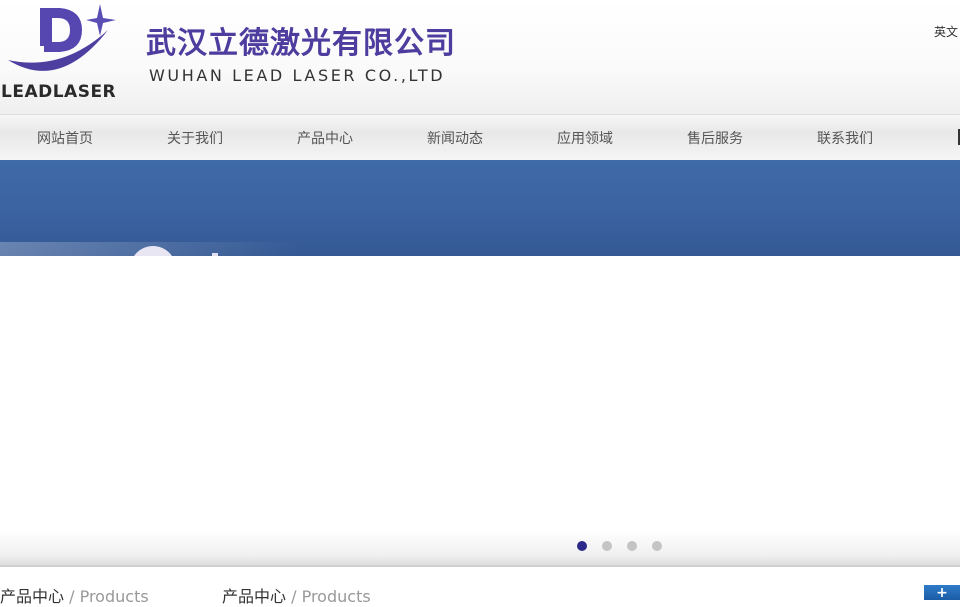 The image size is (960, 607). What do you see at coordinates (845, 138) in the screenshot?
I see `nav-item-contact: 联系我们` at bounding box center [845, 138].